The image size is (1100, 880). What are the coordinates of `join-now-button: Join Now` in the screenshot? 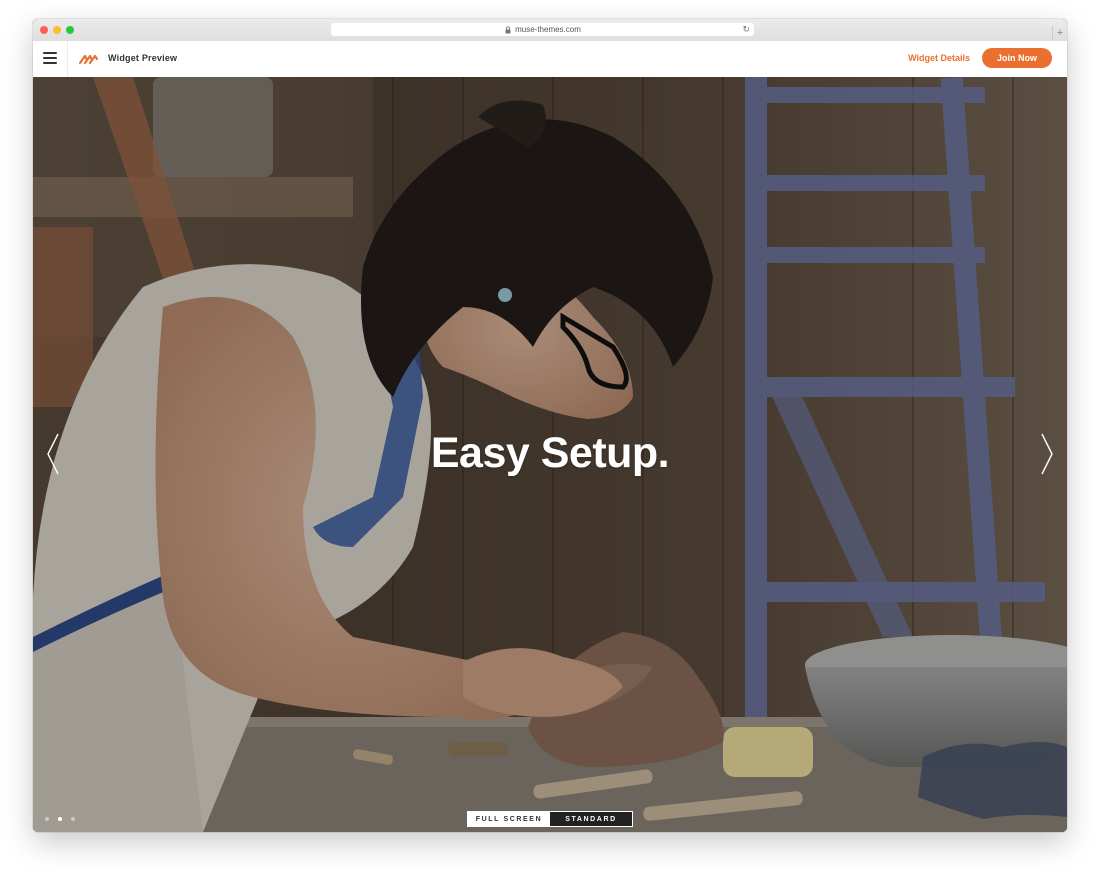 It's located at (1017, 58).